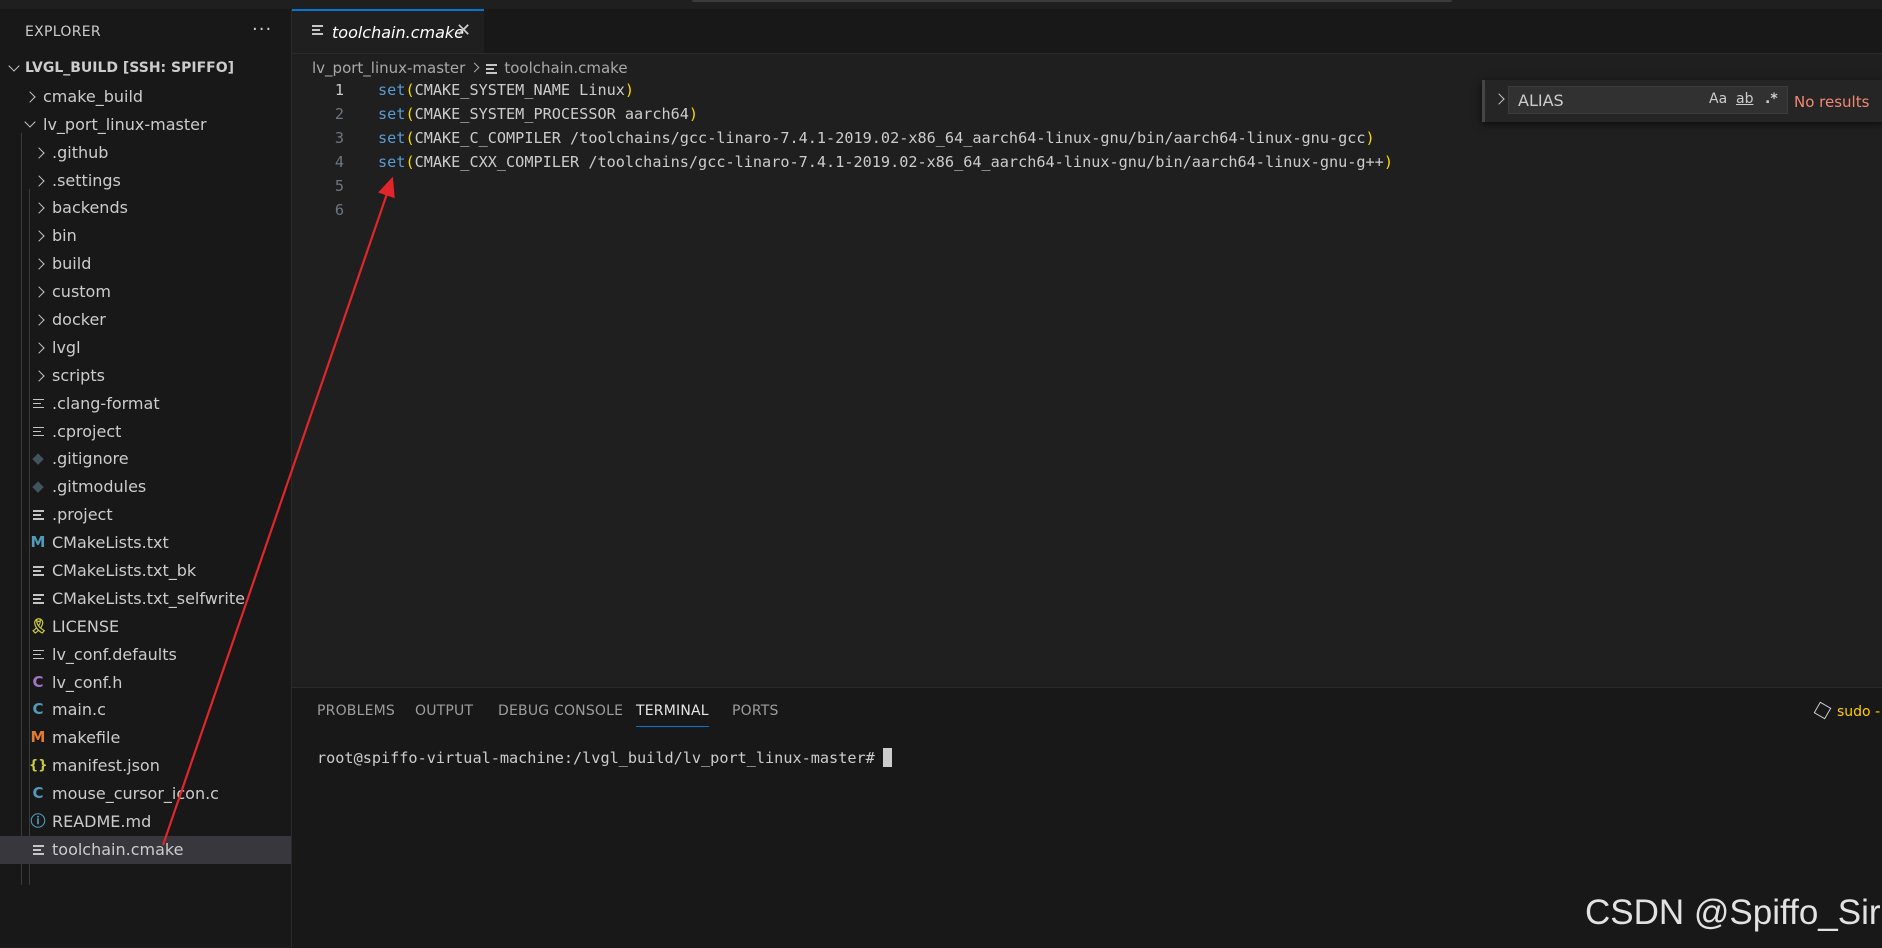 The height and width of the screenshot is (948, 1882). What do you see at coordinates (398, 32) in the screenshot?
I see `tab-label: toolchain.cmake` at bounding box center [398, 32].